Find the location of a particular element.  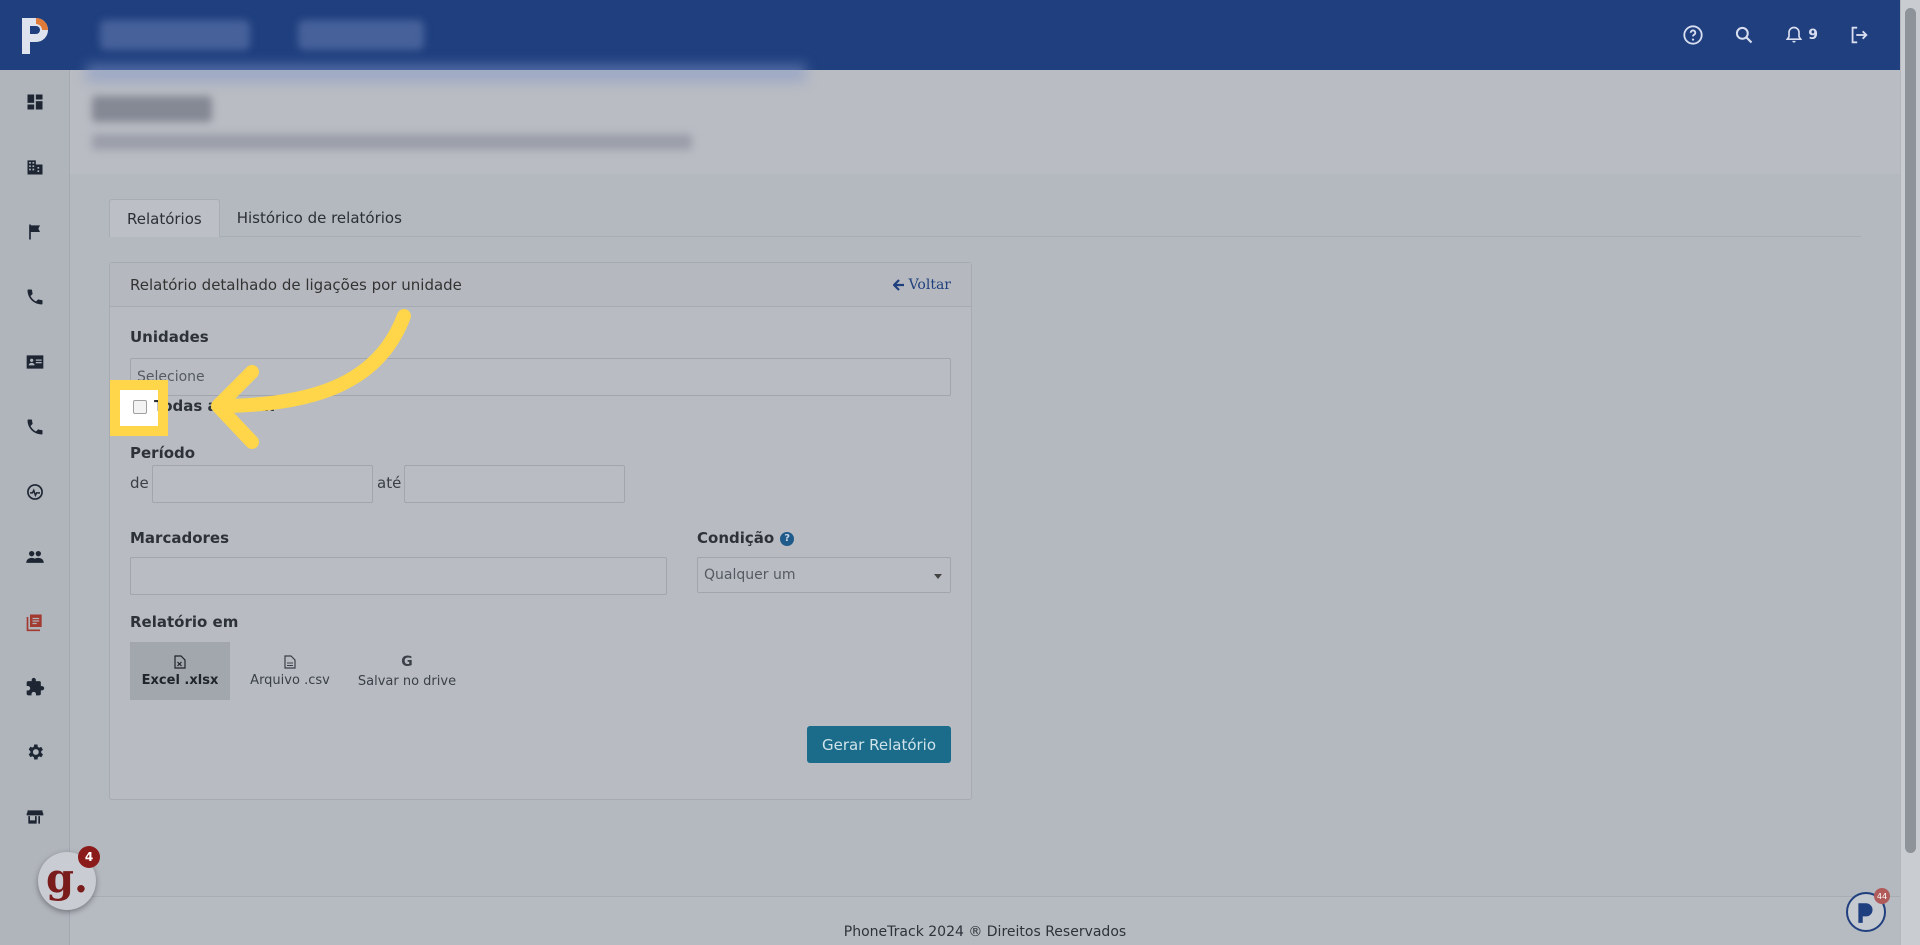

file-icon is located at coordinates (290, 661).